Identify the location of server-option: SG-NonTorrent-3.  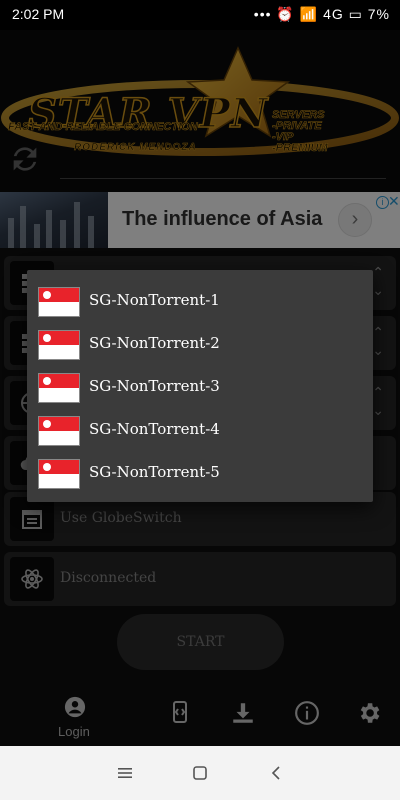
(200, 386).